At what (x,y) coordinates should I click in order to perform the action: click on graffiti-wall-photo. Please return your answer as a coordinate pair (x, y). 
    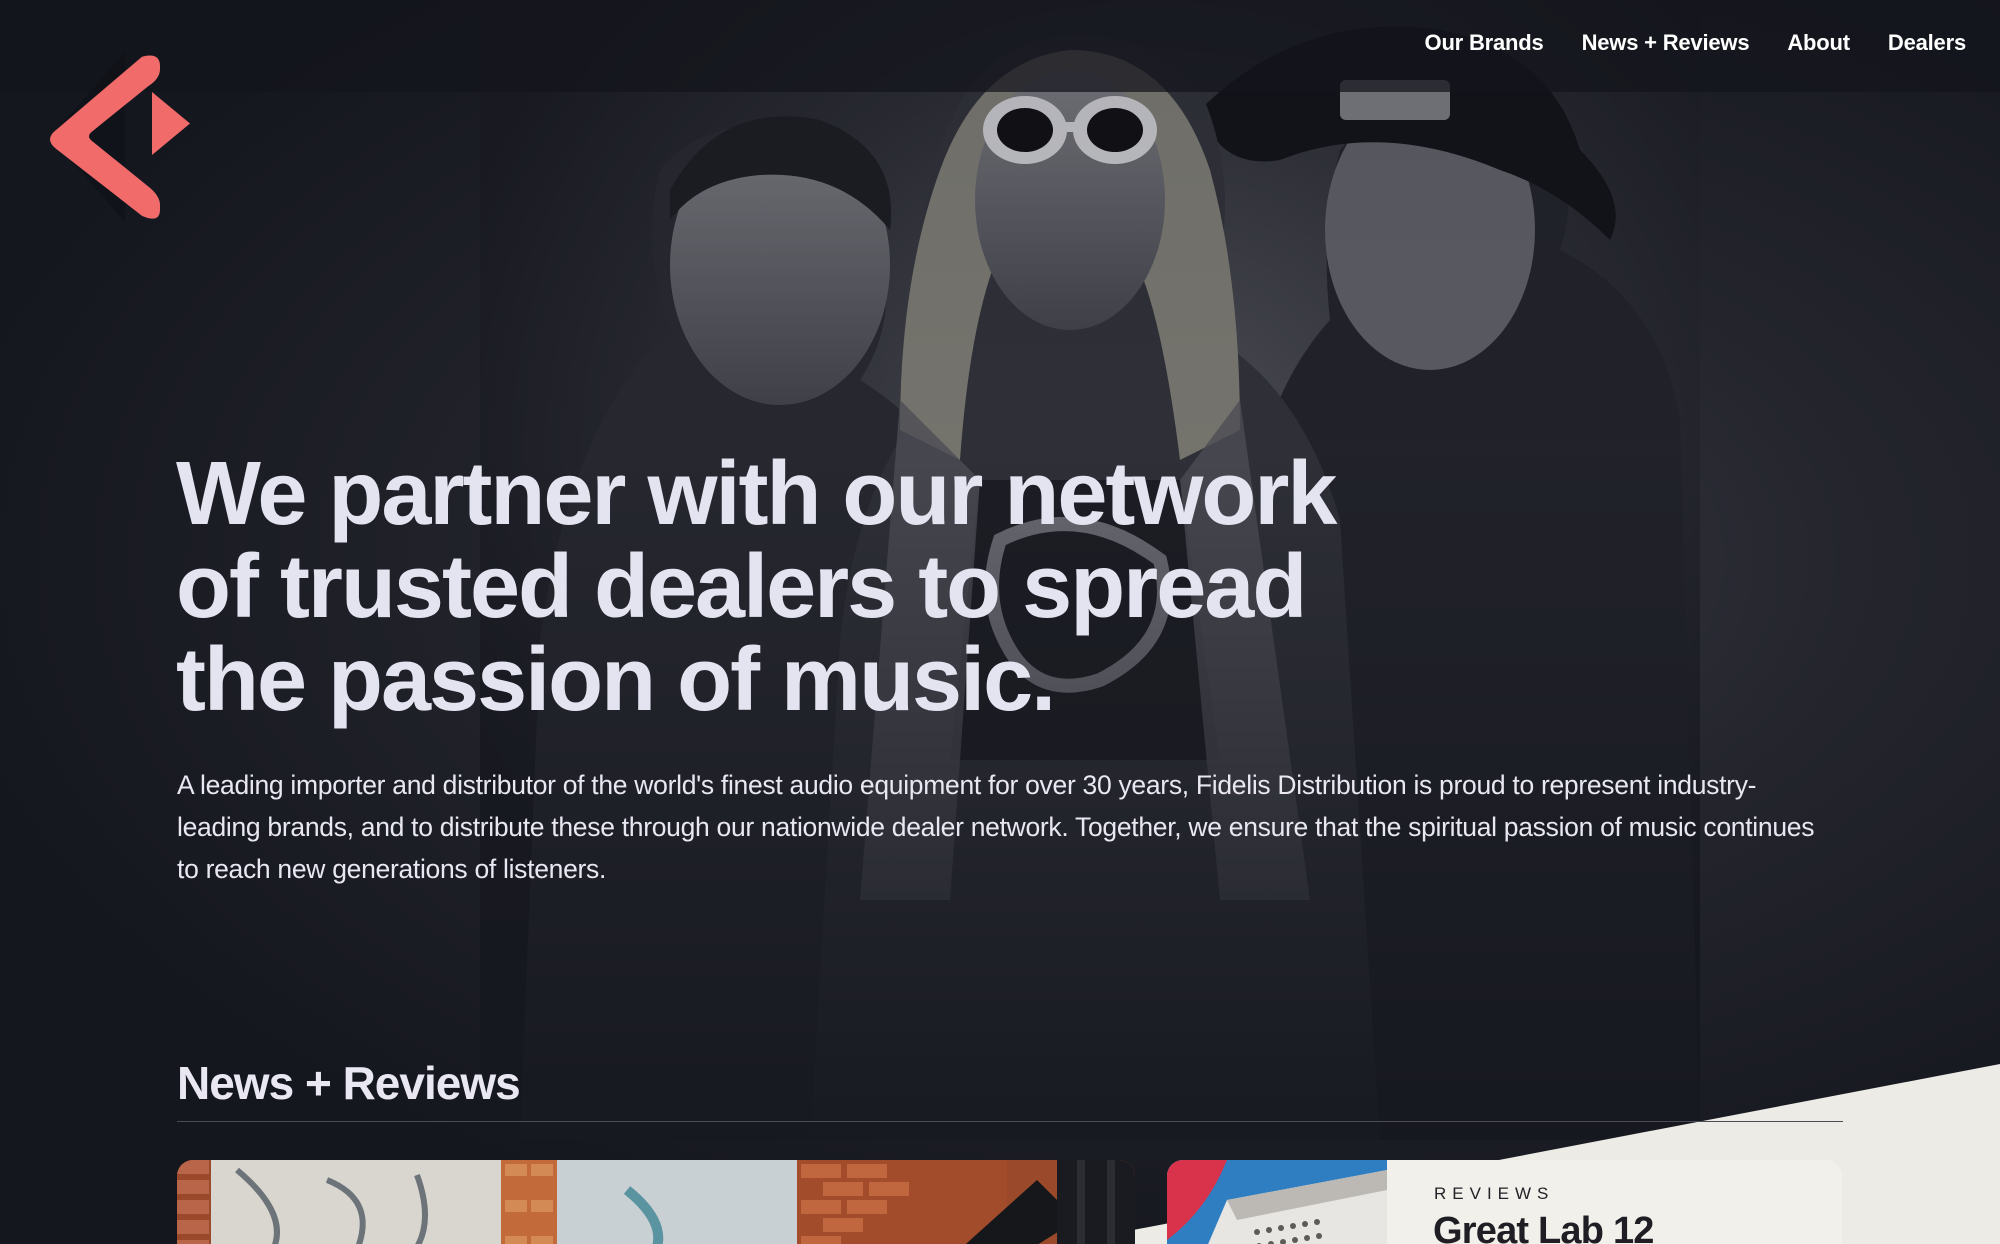
    Looking at the image, I should click on (656, 1202).